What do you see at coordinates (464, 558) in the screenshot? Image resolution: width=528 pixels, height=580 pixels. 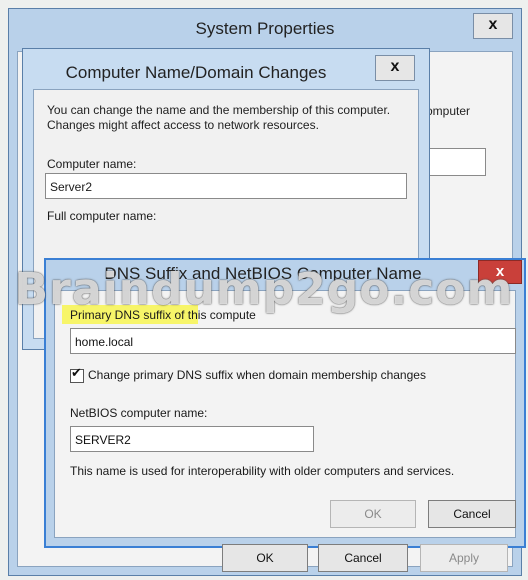 I see `system-properties-apply-button: Apply` at bounding box center [464, 558].